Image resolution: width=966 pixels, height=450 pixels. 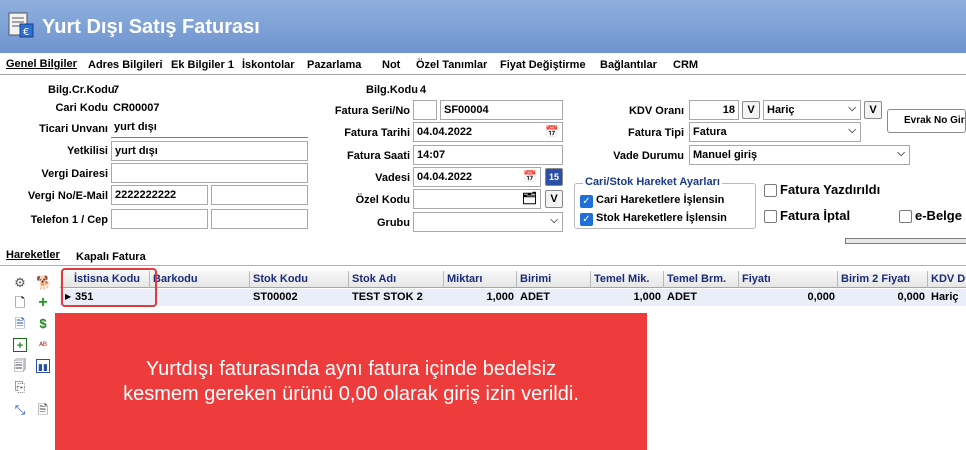 I want to click on vergi-dairesi-input, so click(x=209, y=173).